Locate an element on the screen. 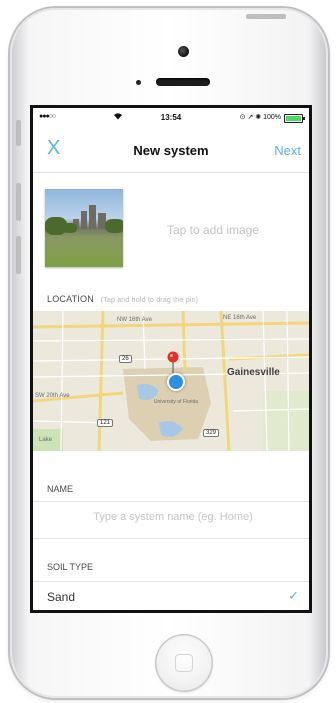 Image resolution: width=336 pixels, height=703 pixels. volume-down-button is located at coordinates (18, 255).